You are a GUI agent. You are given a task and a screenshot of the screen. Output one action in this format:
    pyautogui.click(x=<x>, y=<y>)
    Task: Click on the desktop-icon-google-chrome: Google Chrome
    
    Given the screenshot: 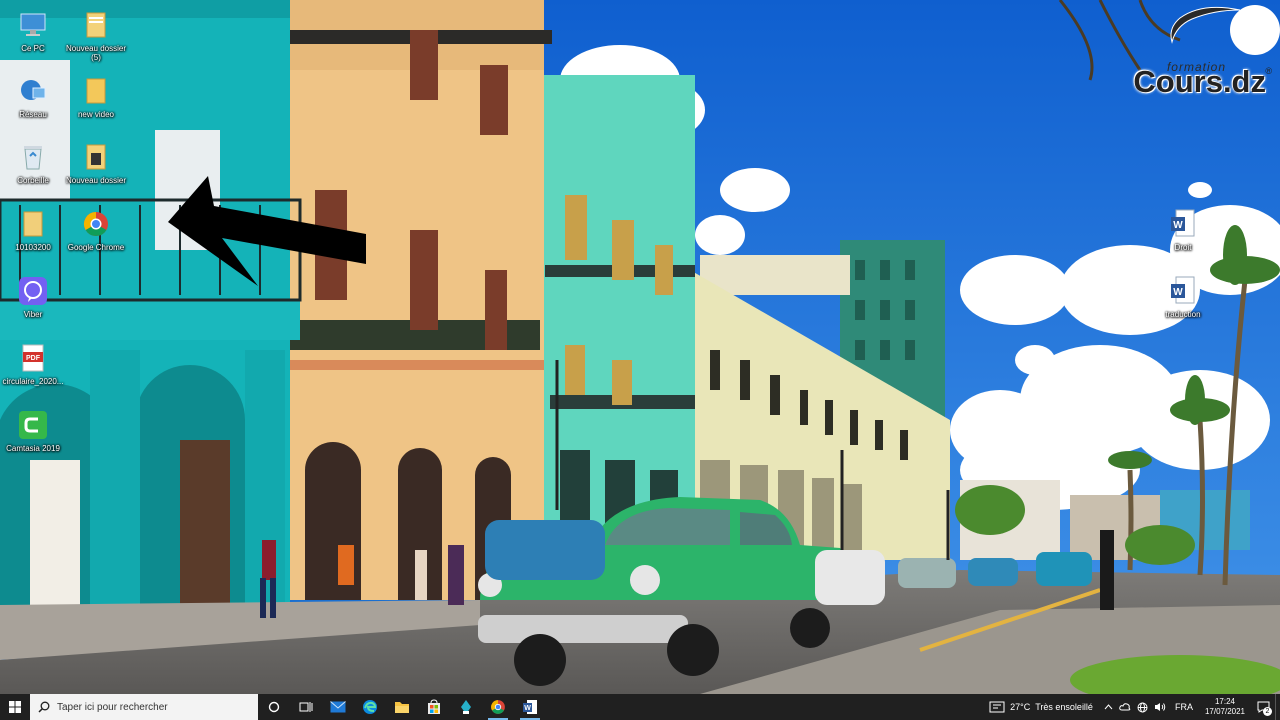 What is the action you would take?
    pyautogui.click(x=96, y=229)
    